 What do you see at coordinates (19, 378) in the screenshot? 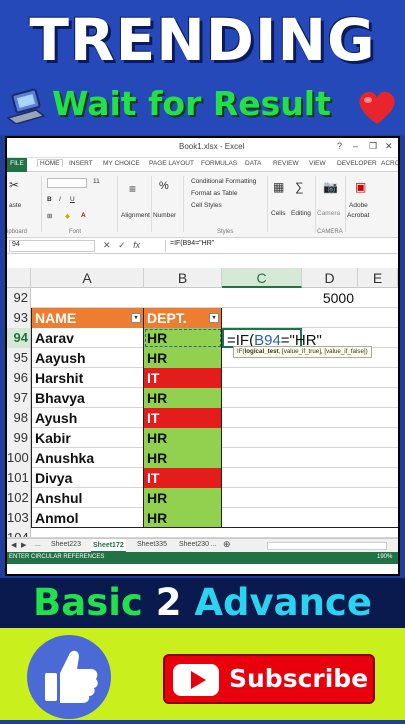
I see `row-number: 96` at bounding box center [19, 378].